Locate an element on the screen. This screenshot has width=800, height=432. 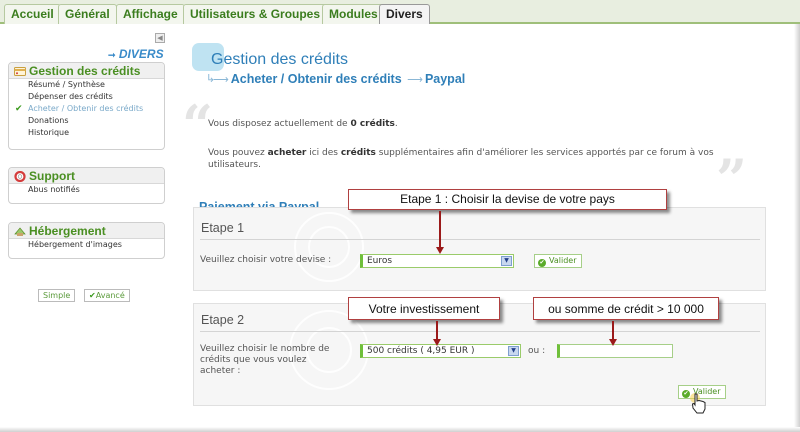
step1-validate-button: ✔ Valider is located at coordinates (558, 261).